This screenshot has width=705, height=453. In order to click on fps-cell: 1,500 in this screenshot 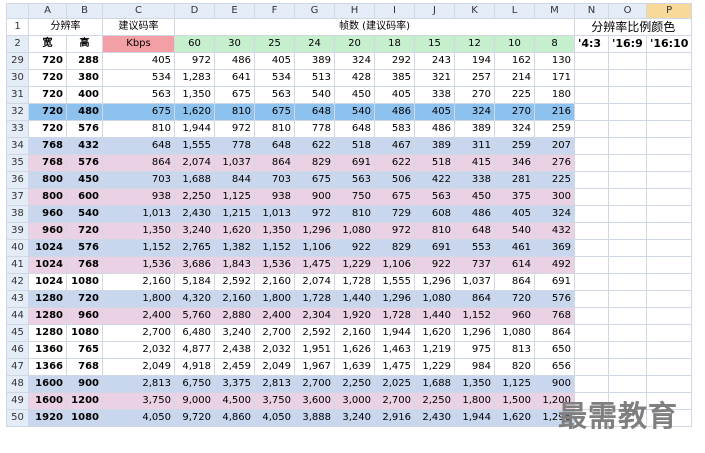, I will do `click(514, 401)`.